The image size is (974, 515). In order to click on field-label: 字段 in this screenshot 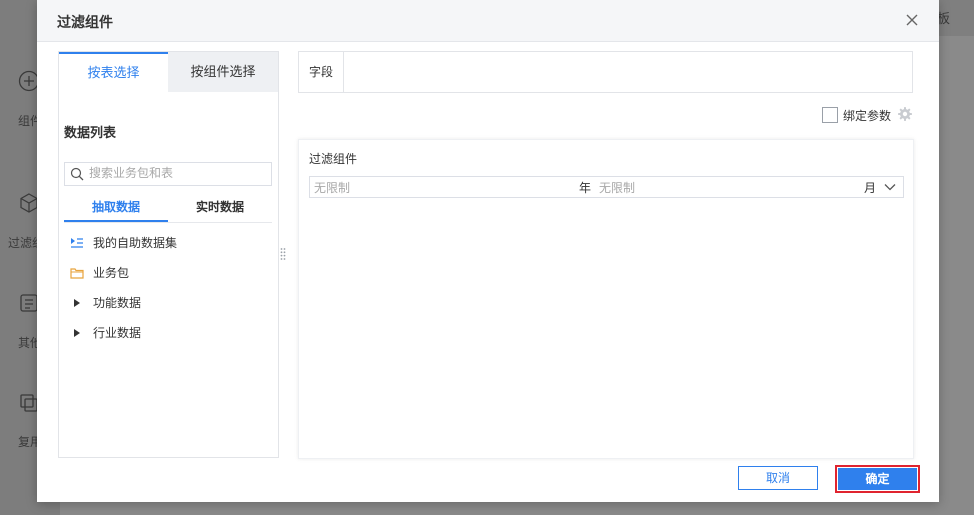, I will do `click(321, 72)`.